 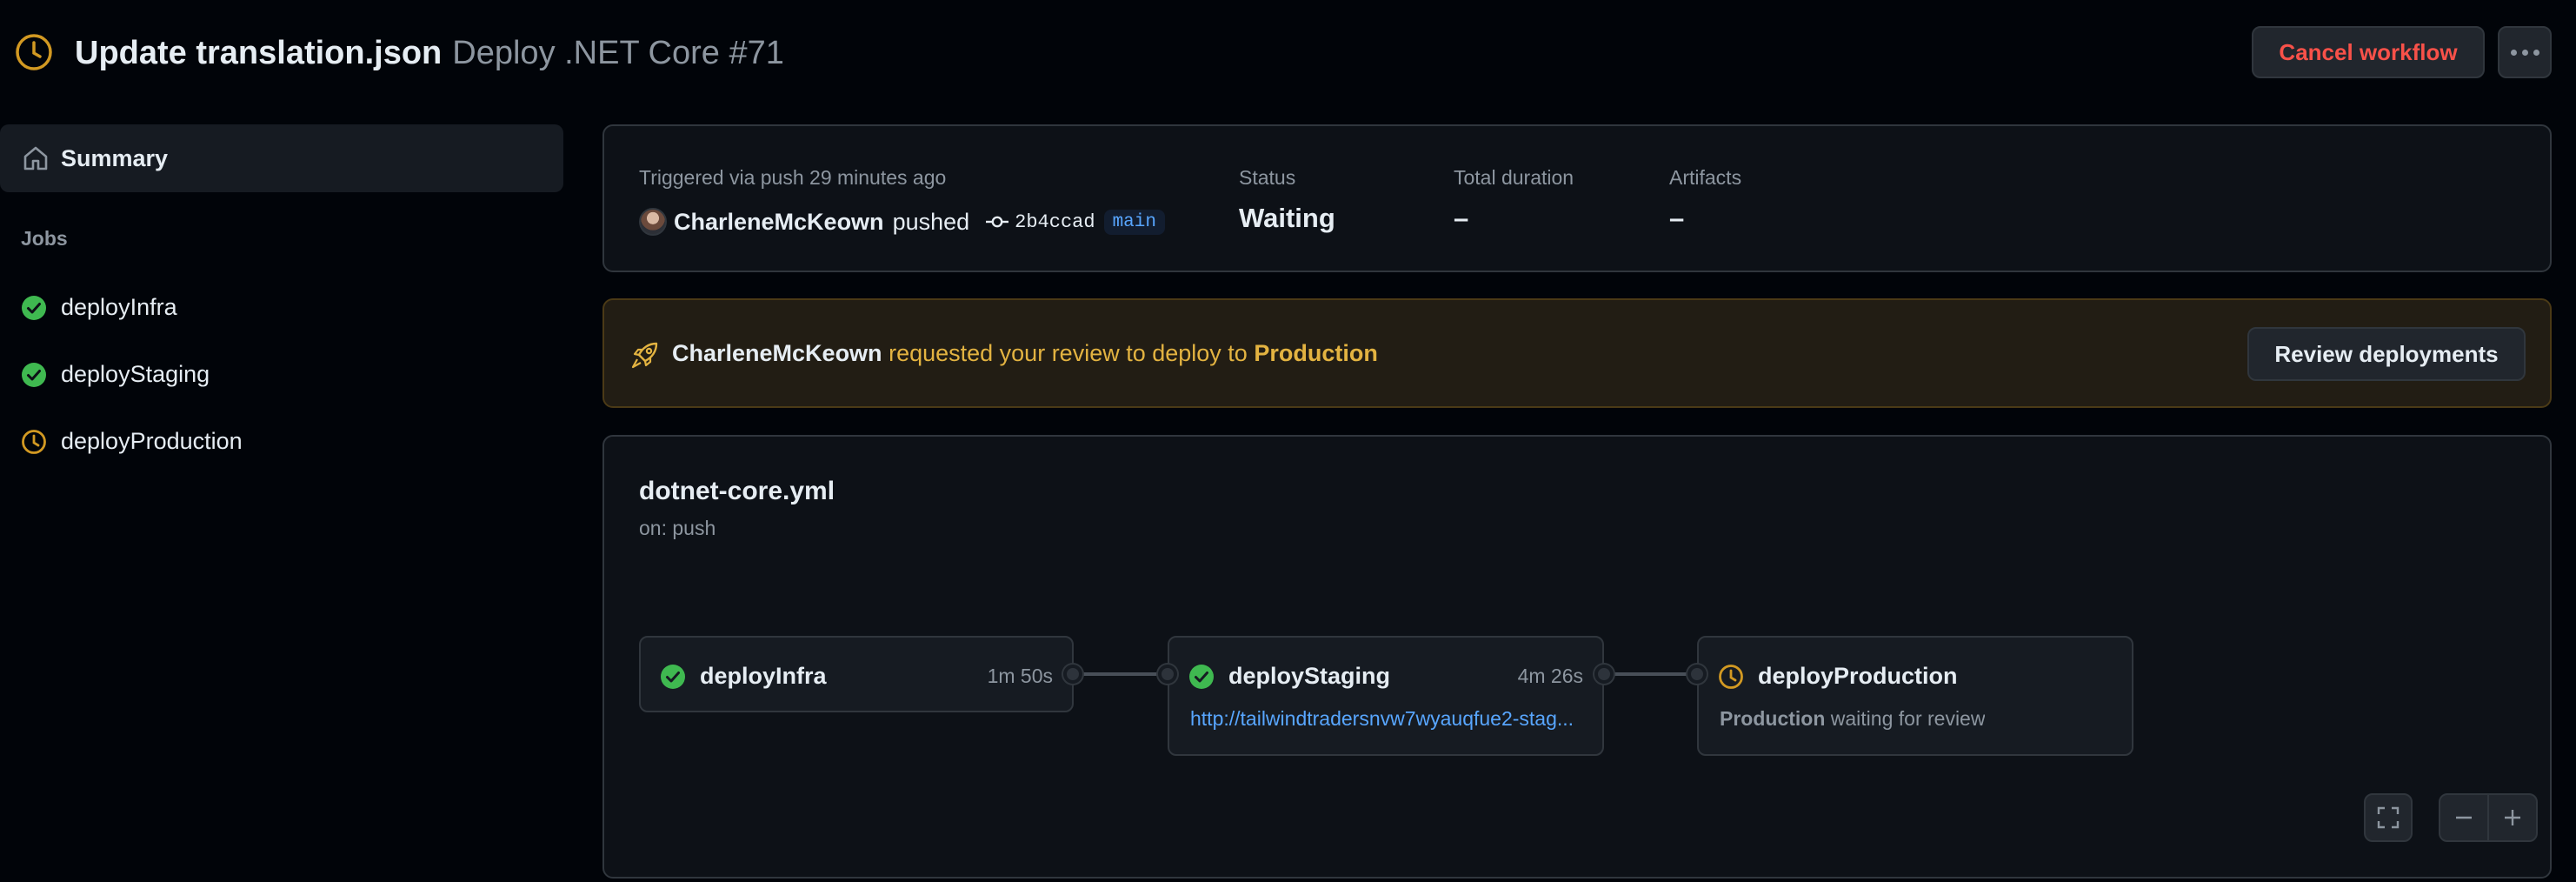 I want to click on fullscreen-icon, so click(x=2388, y=817).